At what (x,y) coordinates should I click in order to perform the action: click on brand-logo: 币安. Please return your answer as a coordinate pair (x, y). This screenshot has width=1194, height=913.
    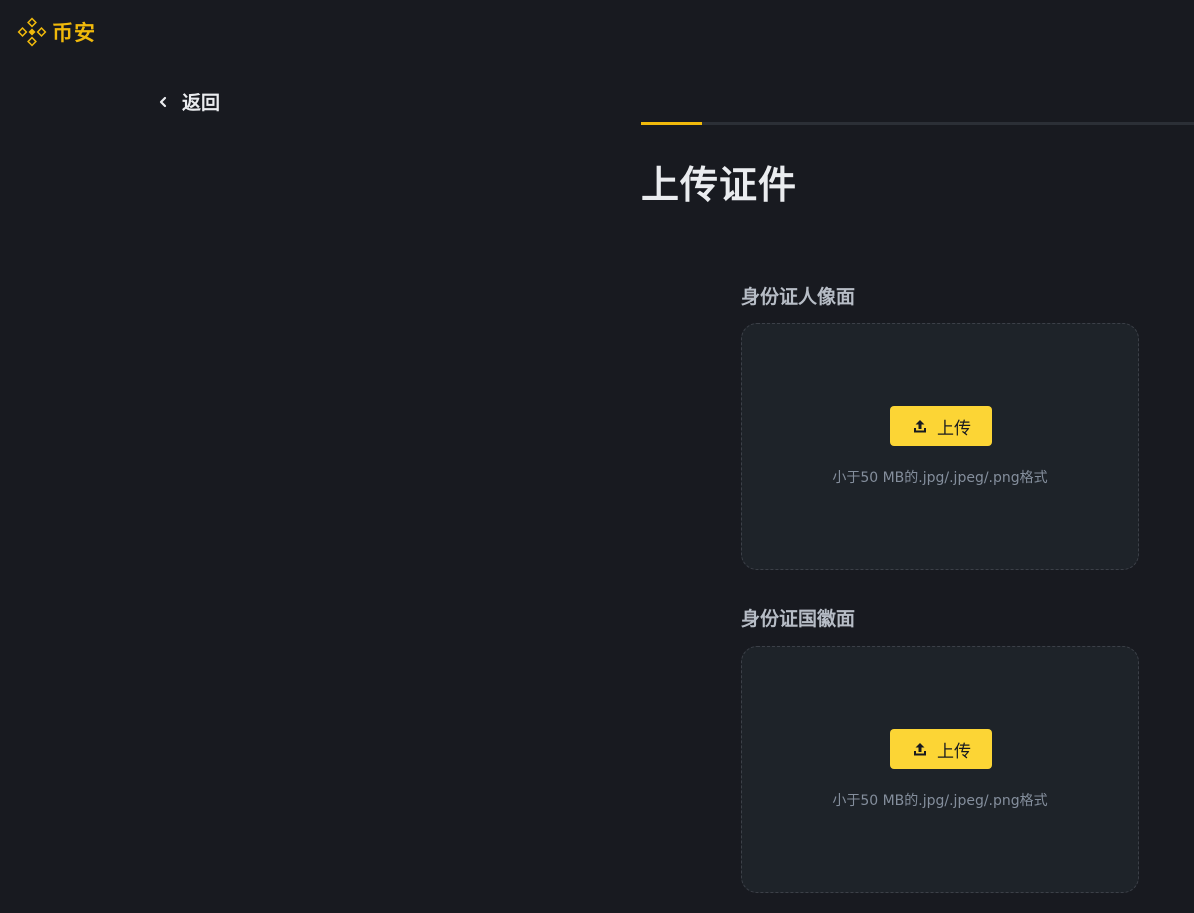
    Looking at the image, I should click on (56, 32).